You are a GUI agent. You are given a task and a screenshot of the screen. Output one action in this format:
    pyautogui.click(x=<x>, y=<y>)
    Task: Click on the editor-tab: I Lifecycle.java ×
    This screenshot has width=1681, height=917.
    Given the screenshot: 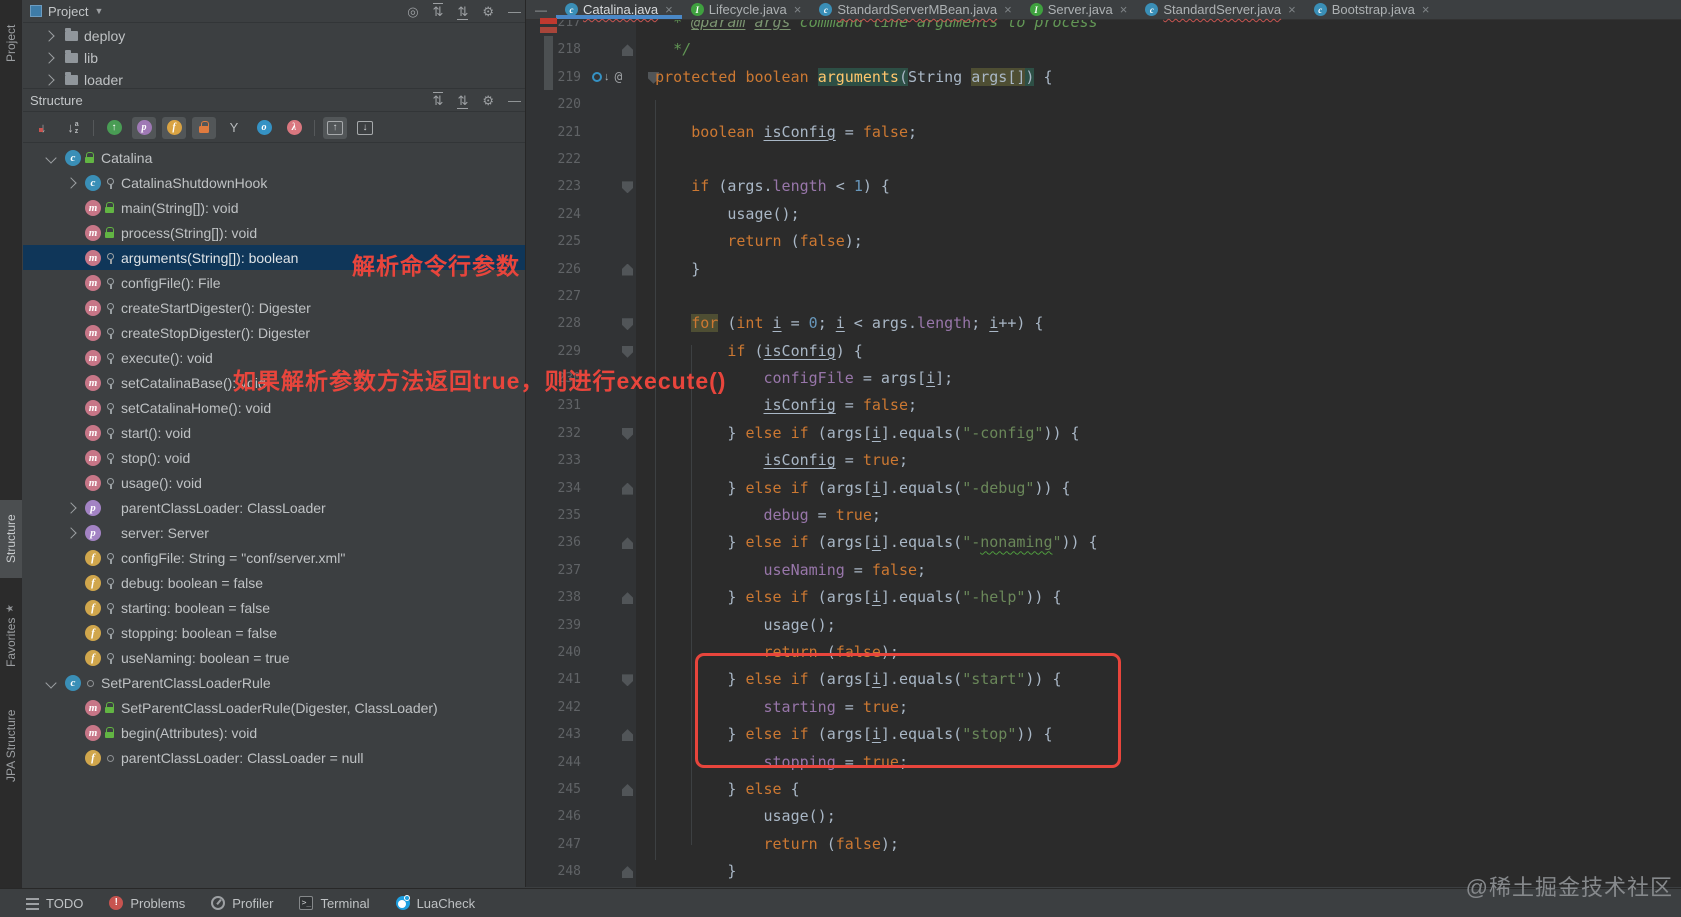 What is the action you would take?
    pyautogui.click(x=746, y=9)
    